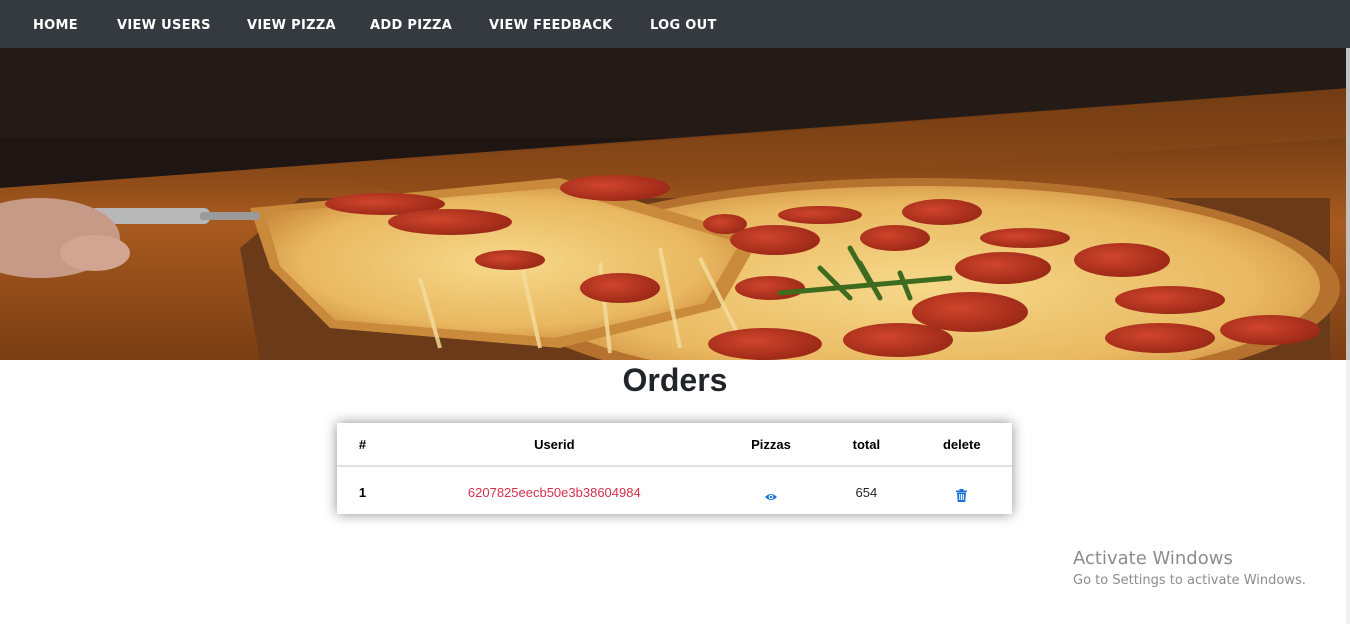 The image size is (1350, 624). Describe the element at coordinates (55, 25) in the screenshot. I see `nav-home-link: HOME` at that location.